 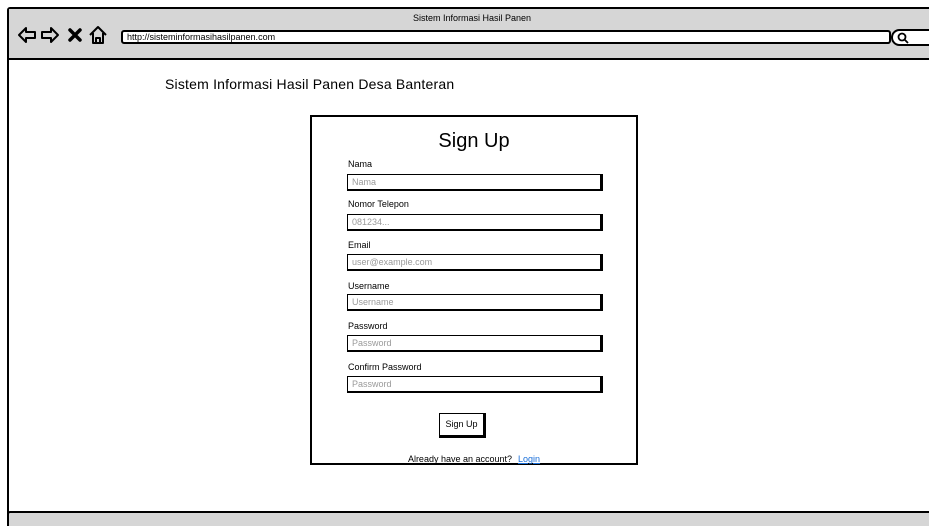 I want to click on password-input, so click(x=475, y=343).